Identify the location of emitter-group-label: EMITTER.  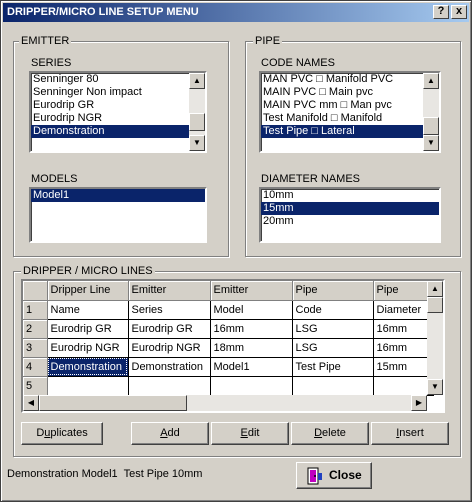
(45, 41).